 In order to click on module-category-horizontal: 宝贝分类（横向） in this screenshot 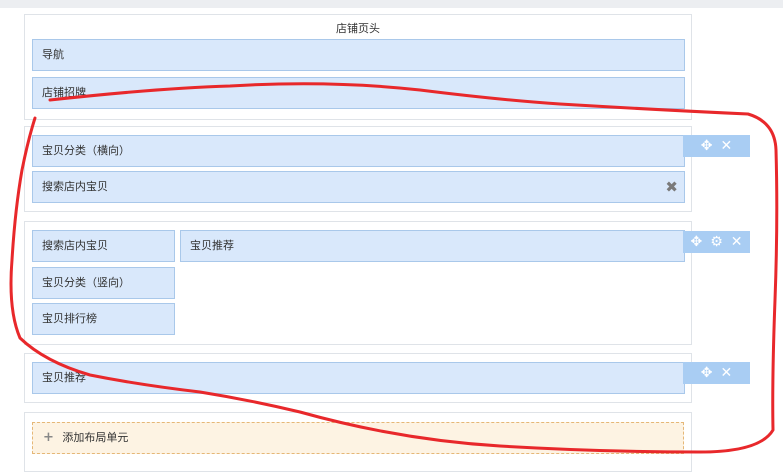, I will do `click(358, 151)`.